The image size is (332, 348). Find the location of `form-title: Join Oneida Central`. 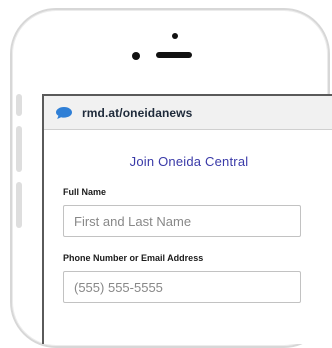

form-title: Join Oneida Central is located at coordinates (189, 161).